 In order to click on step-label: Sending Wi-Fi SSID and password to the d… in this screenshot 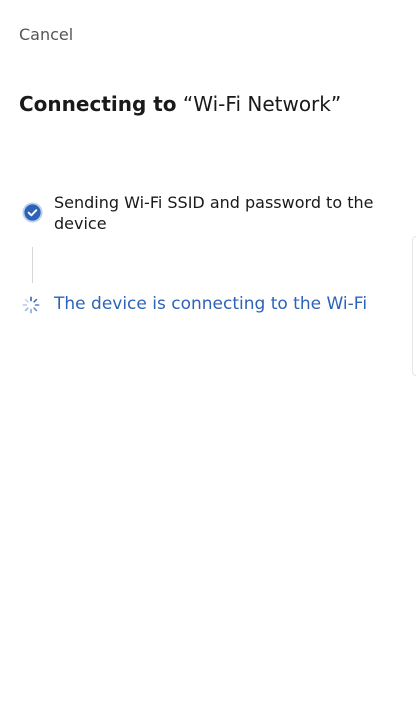, I will do `click(214, 213)`.